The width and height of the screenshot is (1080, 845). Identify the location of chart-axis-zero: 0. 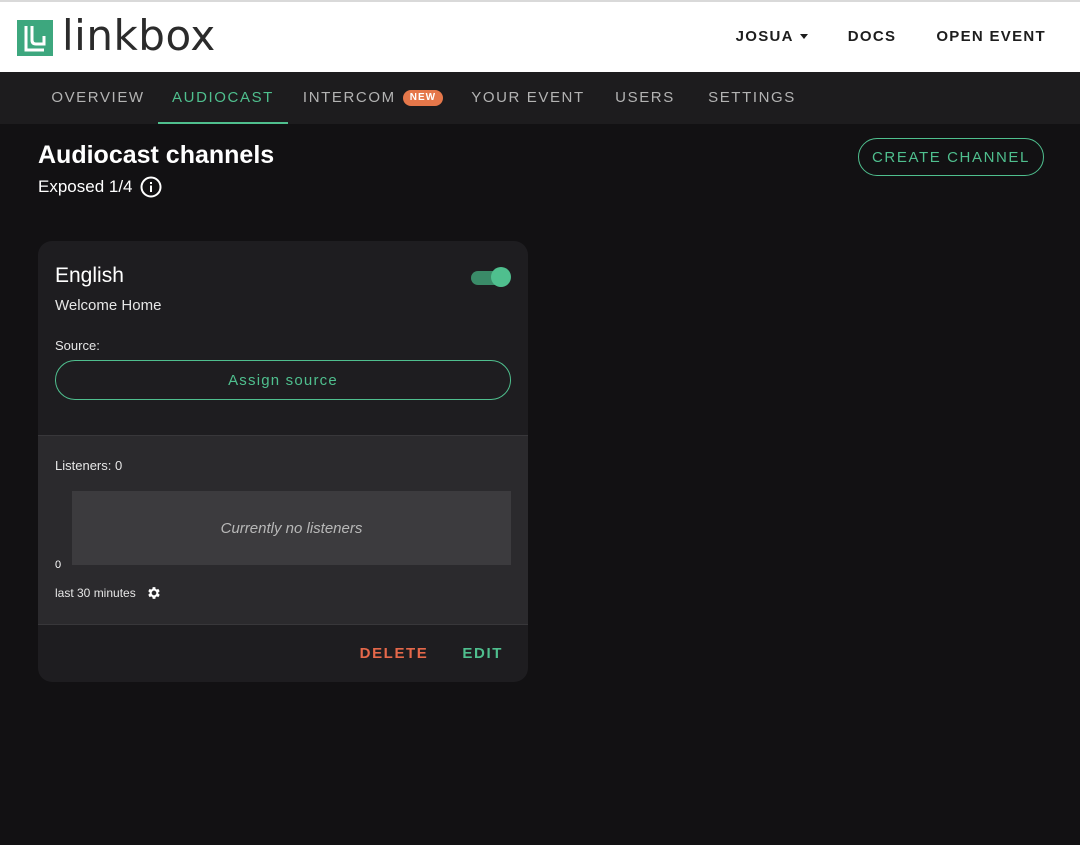
(58, 565).